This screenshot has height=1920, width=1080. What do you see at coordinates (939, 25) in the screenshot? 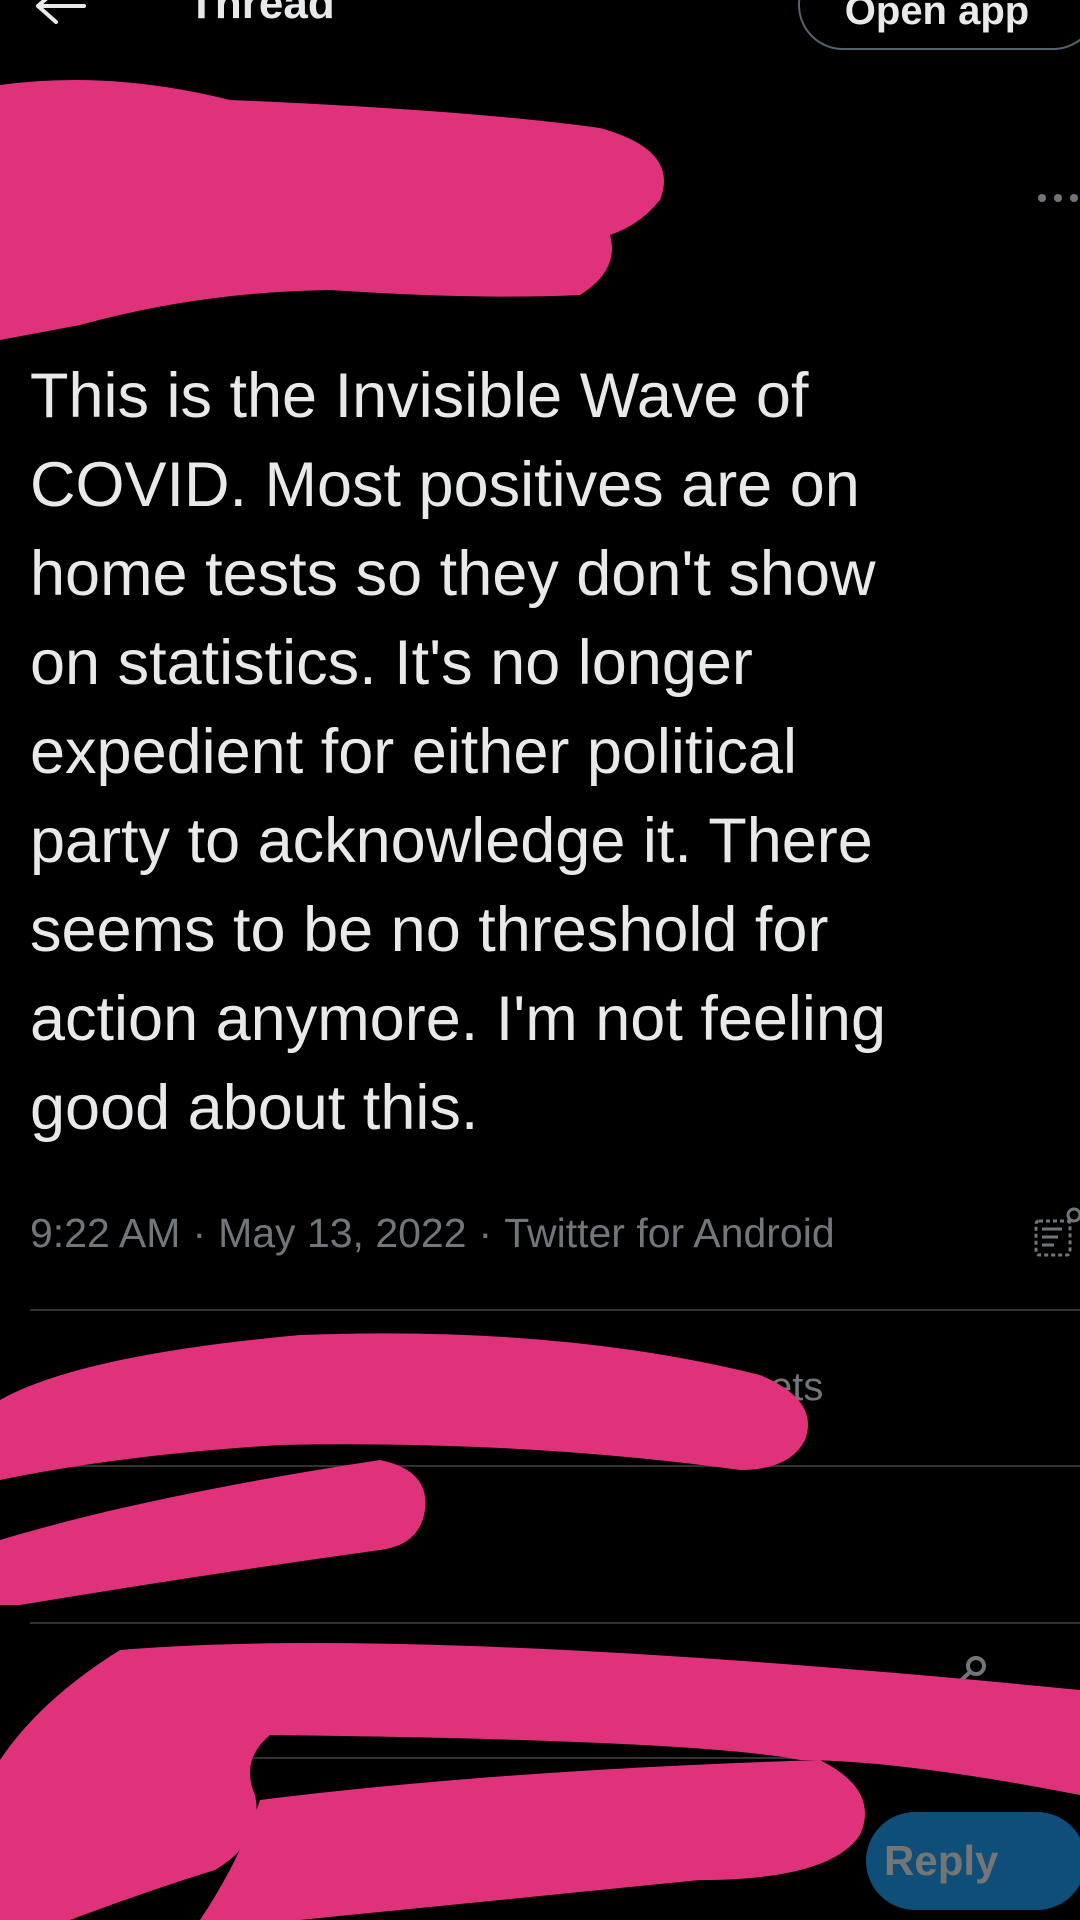
I see `open-app-button: Open app` at bounding box center [939, 25].